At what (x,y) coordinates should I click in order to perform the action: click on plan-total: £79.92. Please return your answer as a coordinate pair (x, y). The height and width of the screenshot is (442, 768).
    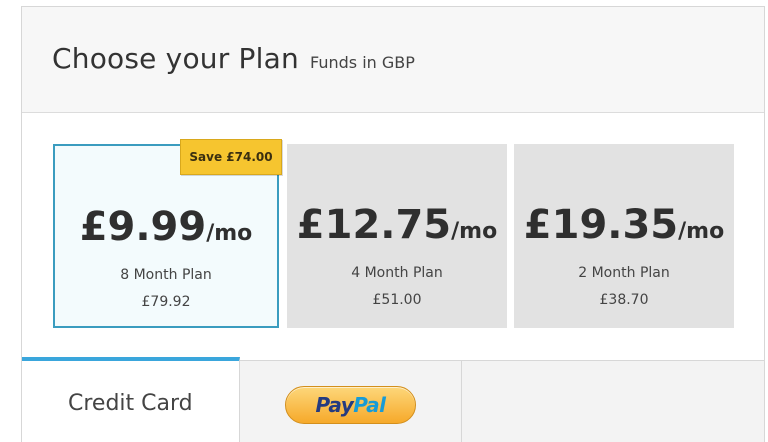
    Looking at the image, I should click on (166, 302).